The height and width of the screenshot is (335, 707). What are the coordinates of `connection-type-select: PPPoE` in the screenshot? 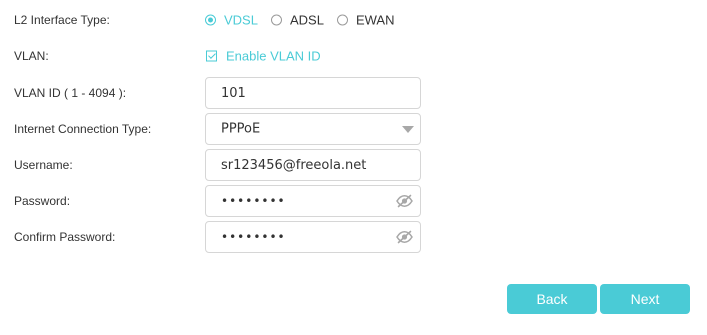 It's located at (313, 129).